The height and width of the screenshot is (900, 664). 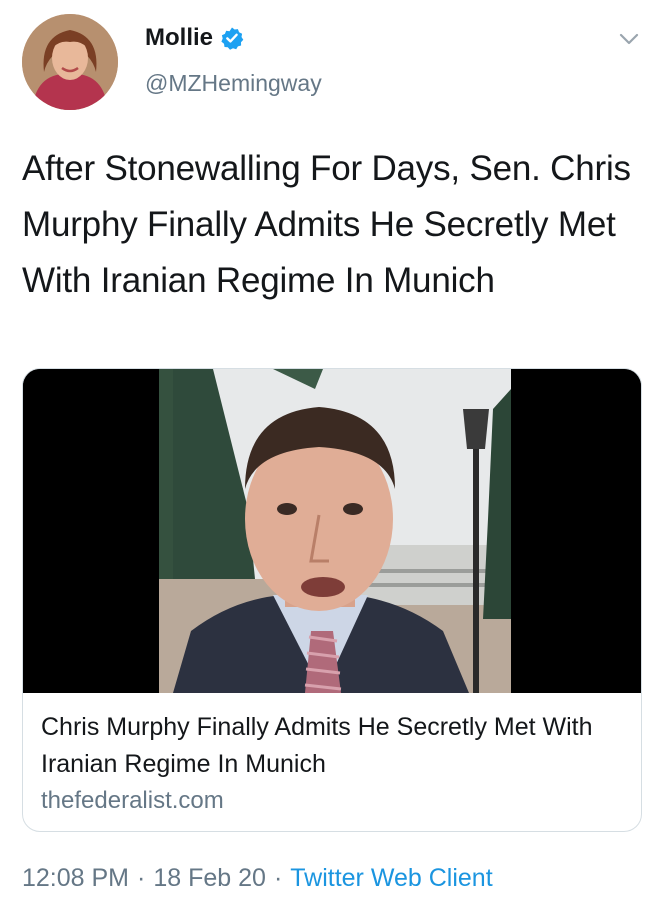 I want to click on verified-badge-icon, so click(x=232, y=38).